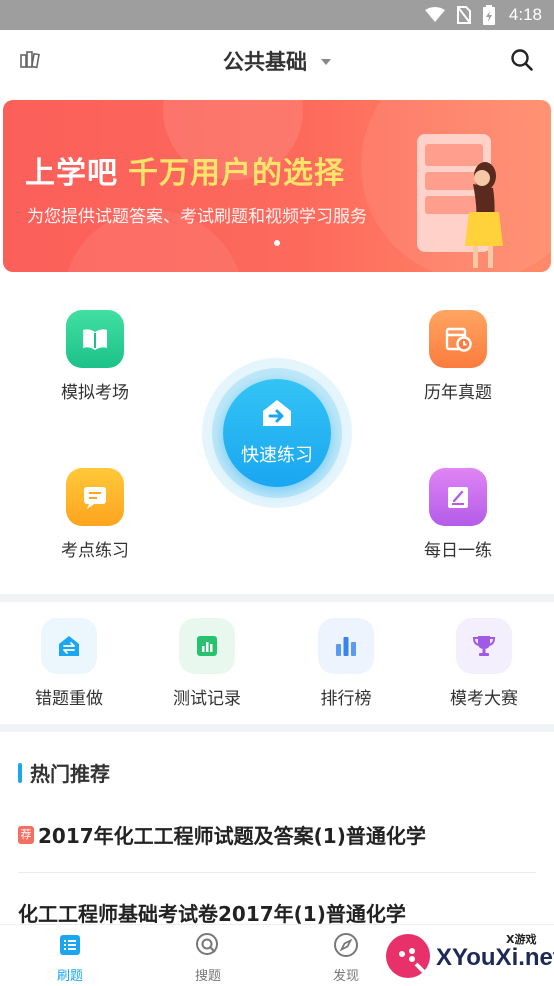 The image size is (554, 986). I want to click on past-papers-button: 历年真题, so click(458, 356).